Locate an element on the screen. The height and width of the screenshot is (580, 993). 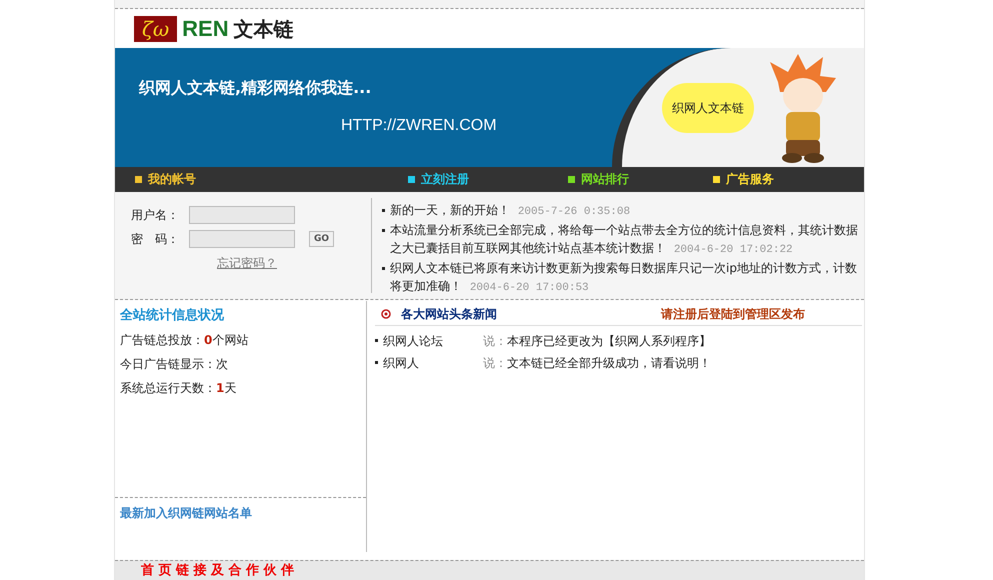
news-text: 文本链已经全部升级成功，请看说明！ is located at coordinates (609, 363).